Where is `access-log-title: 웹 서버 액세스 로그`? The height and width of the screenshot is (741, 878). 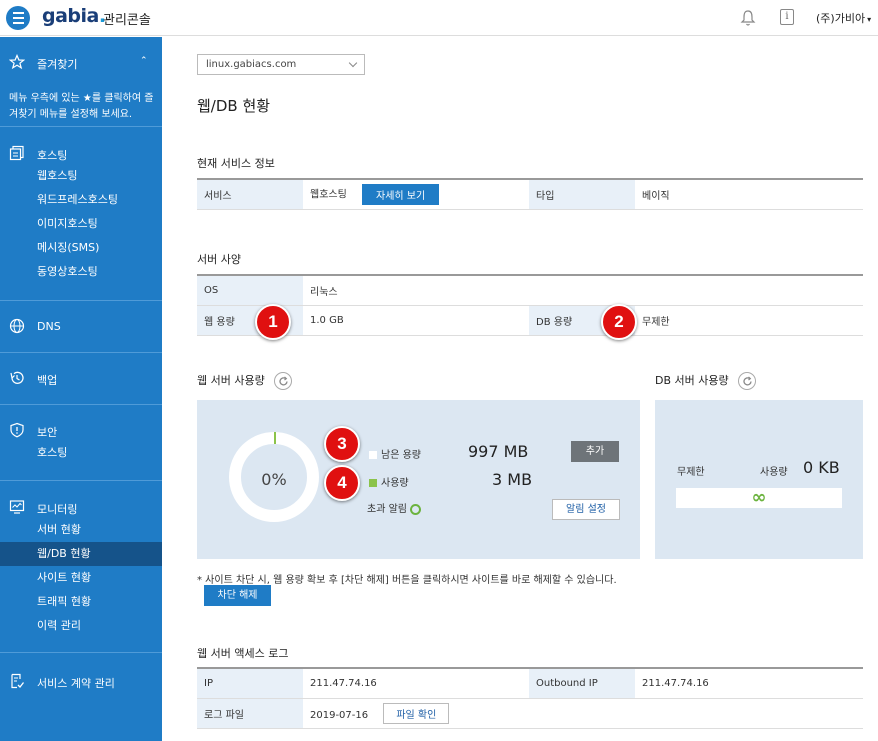 access-log-title: 웹 서버 액세스 로그 is located at coordinates (243, 653).